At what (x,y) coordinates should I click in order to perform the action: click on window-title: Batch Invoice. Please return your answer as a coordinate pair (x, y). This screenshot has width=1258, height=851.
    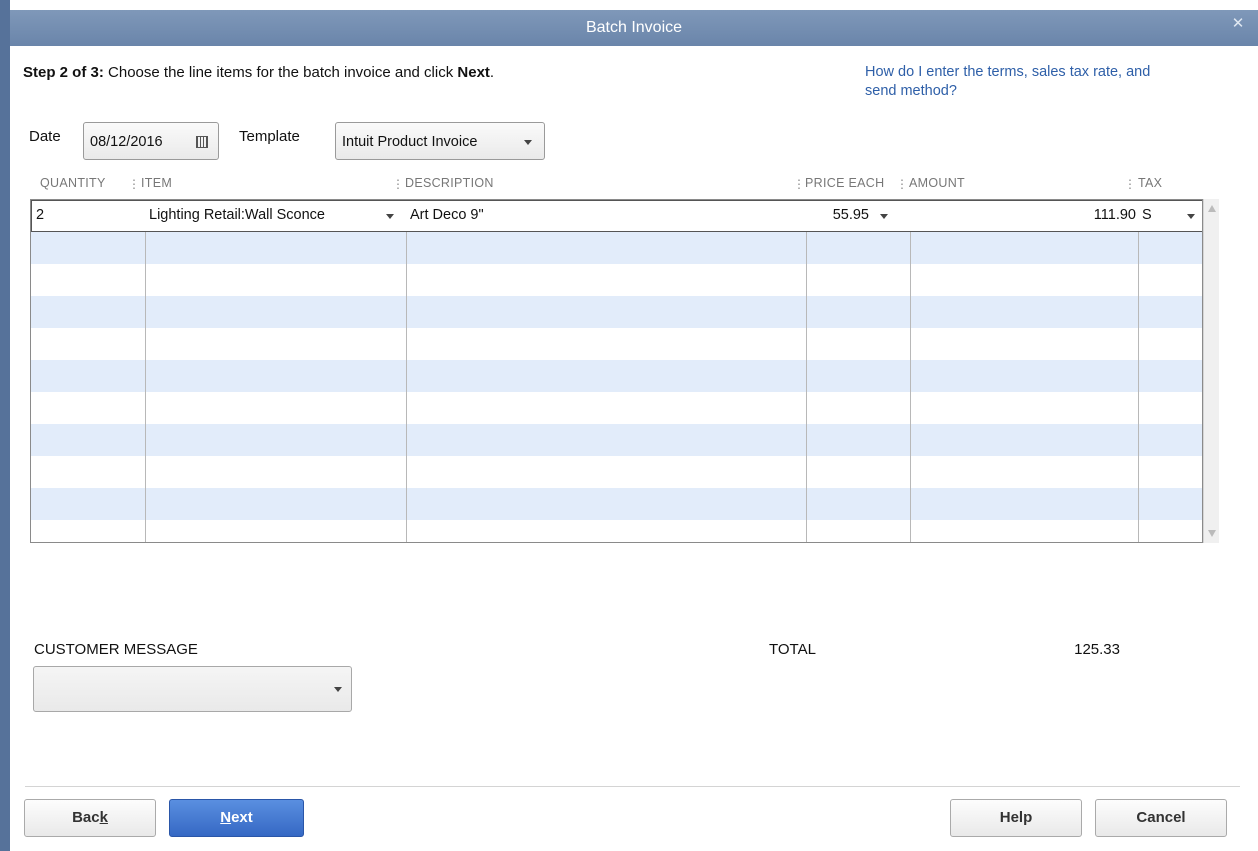
    Looking at the image, I should click on (634, 27).